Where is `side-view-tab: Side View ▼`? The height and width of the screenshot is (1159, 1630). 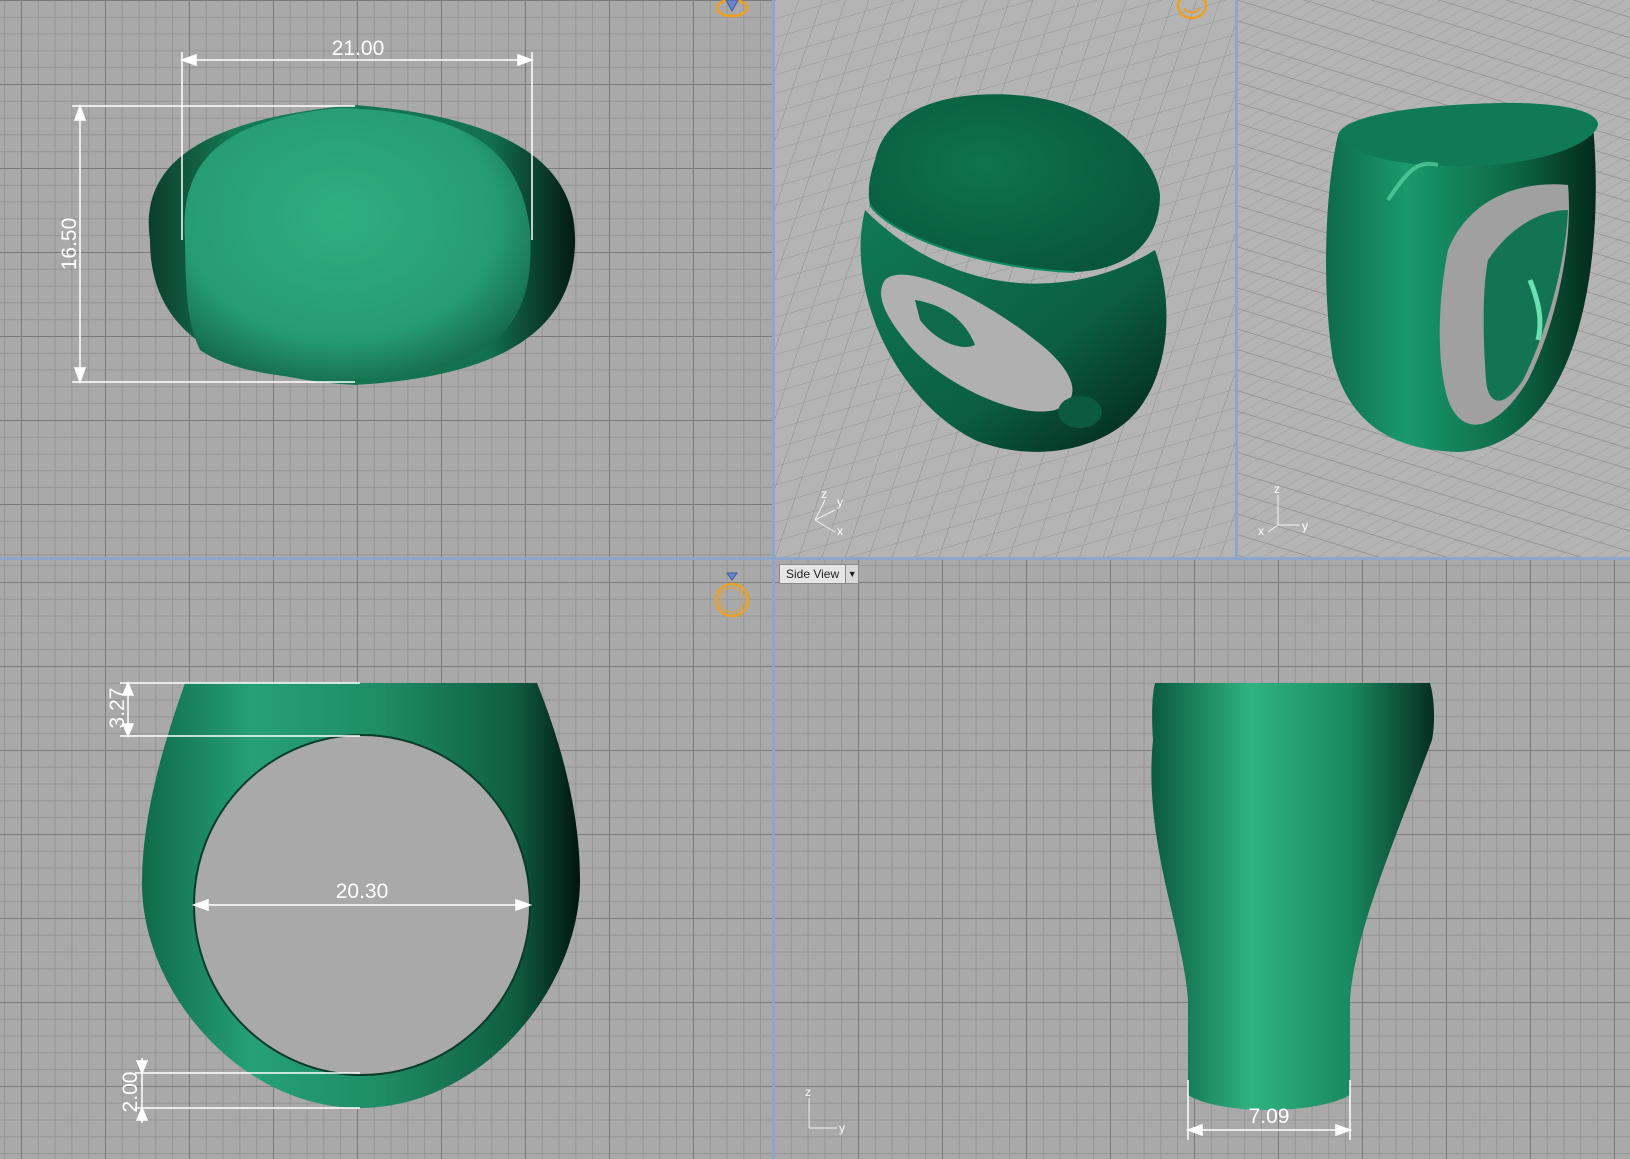
side-view-tab: Side View ▼ is located at coordinates (819, 574).